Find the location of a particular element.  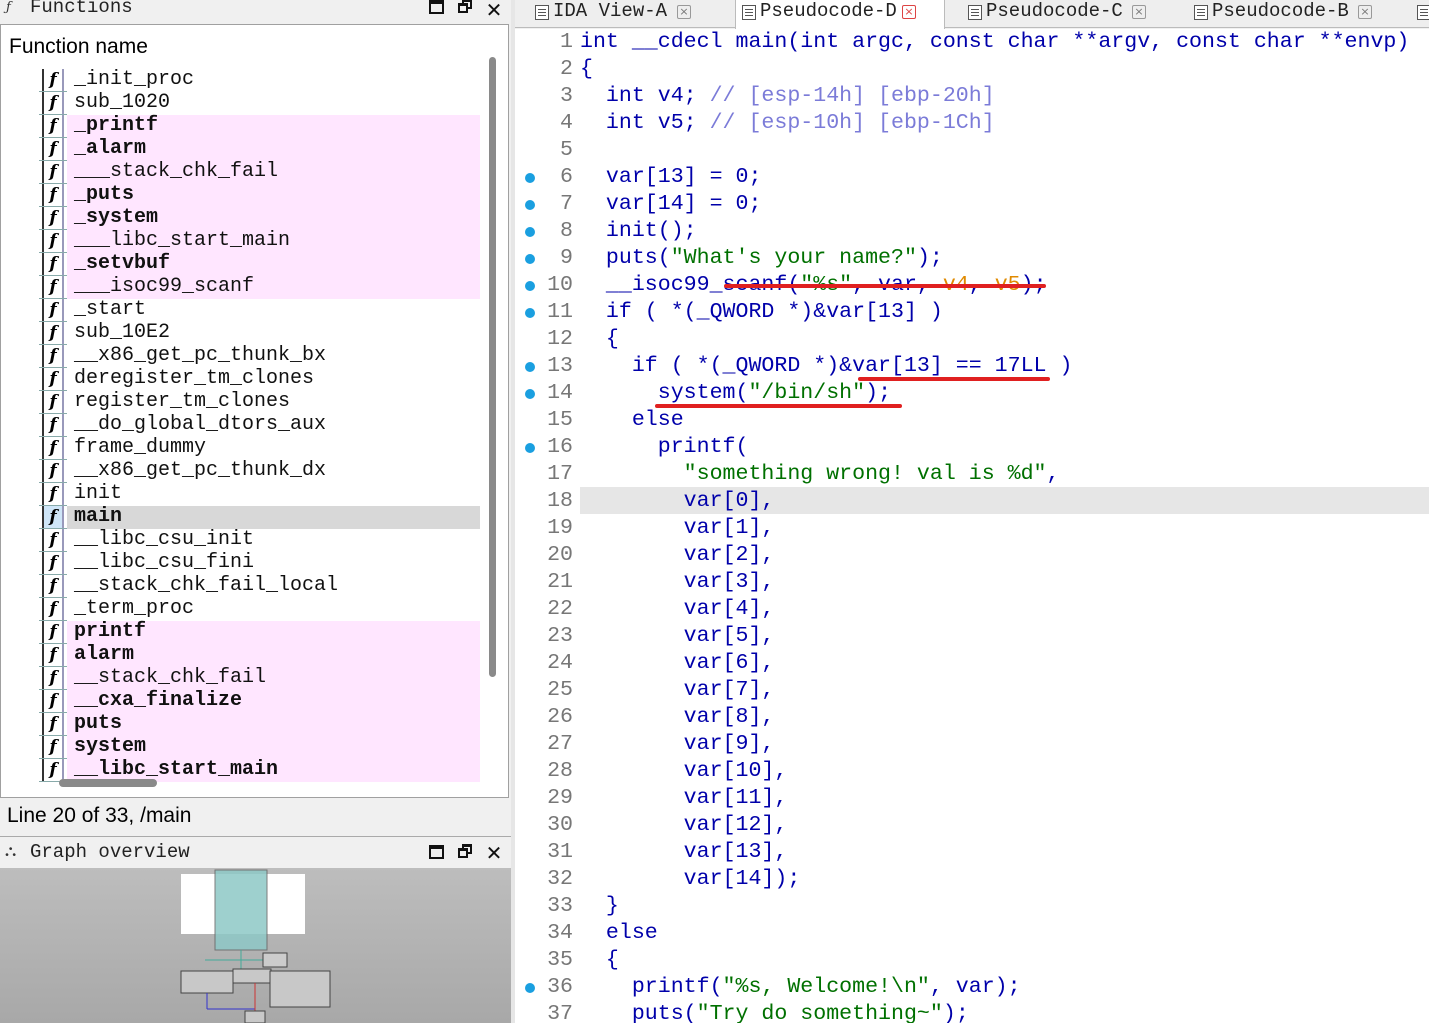

code-line: 8 init(); is located at coordinates (972, 231).